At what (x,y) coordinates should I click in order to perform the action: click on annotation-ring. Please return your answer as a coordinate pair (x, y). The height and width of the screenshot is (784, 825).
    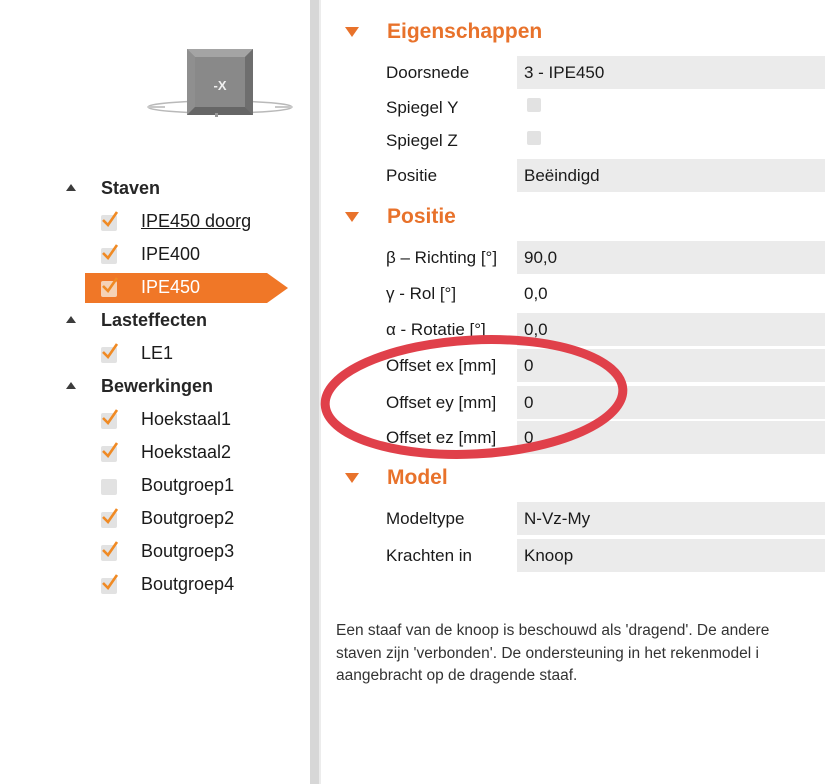
    Looking at the image, I should click on (474, 397).